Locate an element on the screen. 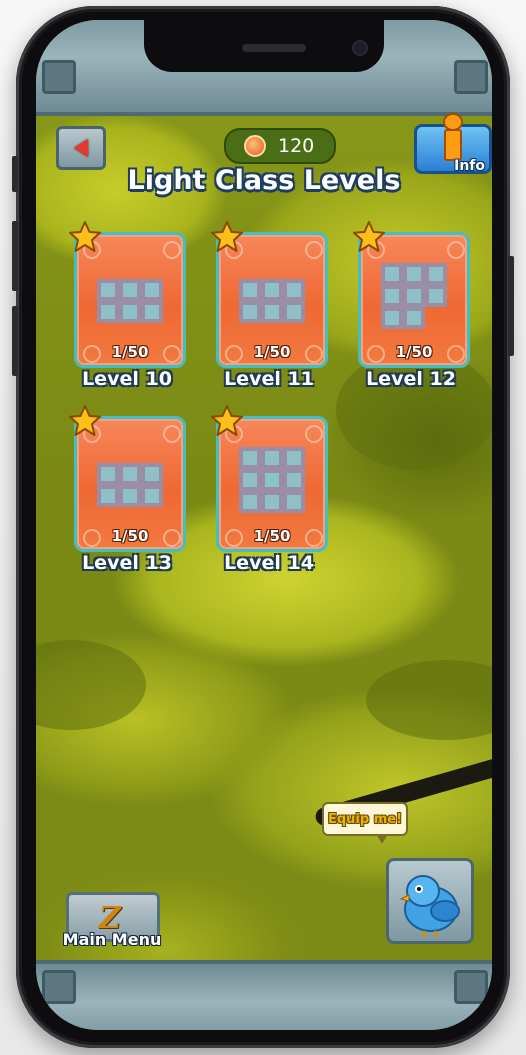 This screenshot has height=1055, width=526. level-card: 1/50 Level 11 is located at coordinates (269, 305).